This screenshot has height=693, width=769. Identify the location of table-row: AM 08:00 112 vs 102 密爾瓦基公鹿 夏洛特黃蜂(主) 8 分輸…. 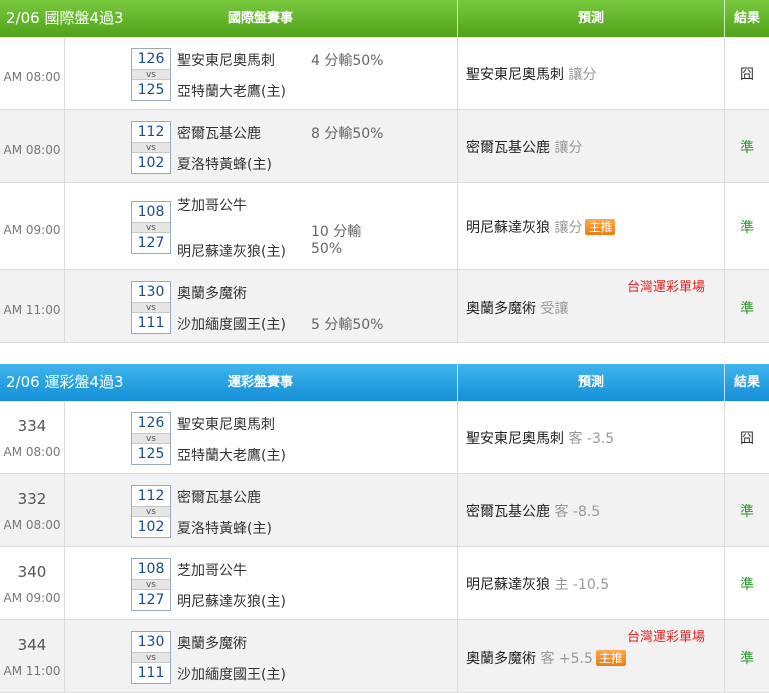
(384, 146).